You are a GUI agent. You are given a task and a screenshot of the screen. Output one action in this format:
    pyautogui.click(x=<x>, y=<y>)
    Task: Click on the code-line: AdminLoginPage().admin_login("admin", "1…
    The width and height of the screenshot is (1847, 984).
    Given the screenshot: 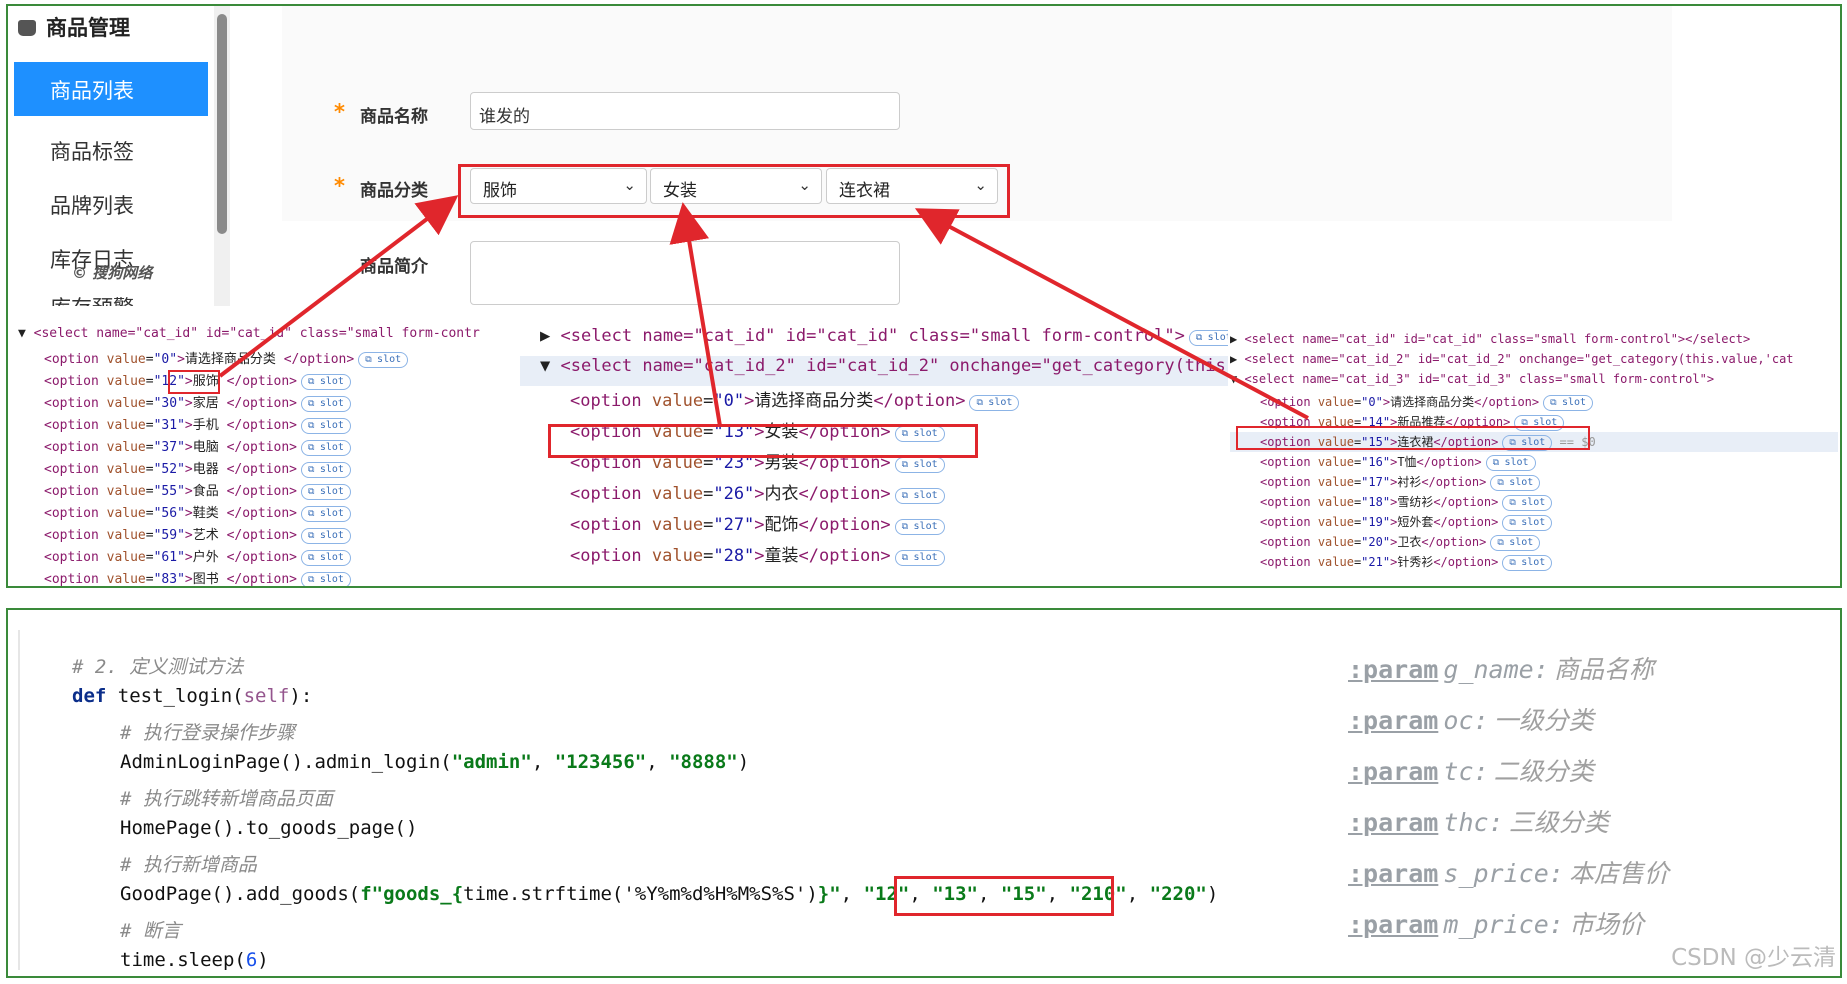 What is the action you would take?
    pyautogui.click(x=435, y=762)
    